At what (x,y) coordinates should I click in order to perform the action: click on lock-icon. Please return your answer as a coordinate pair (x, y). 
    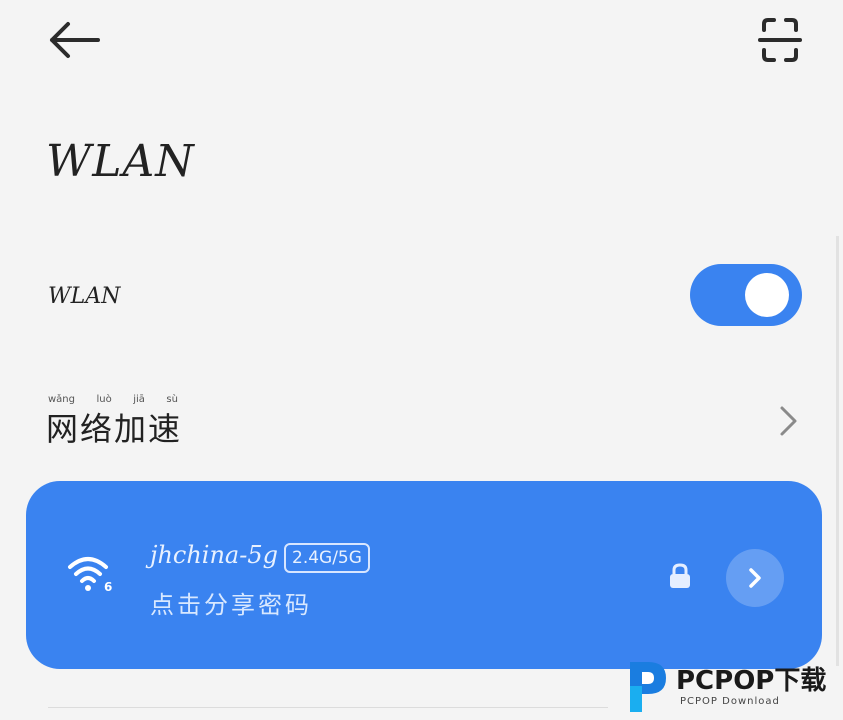
    Looking at the image, I should click on (680, 575).